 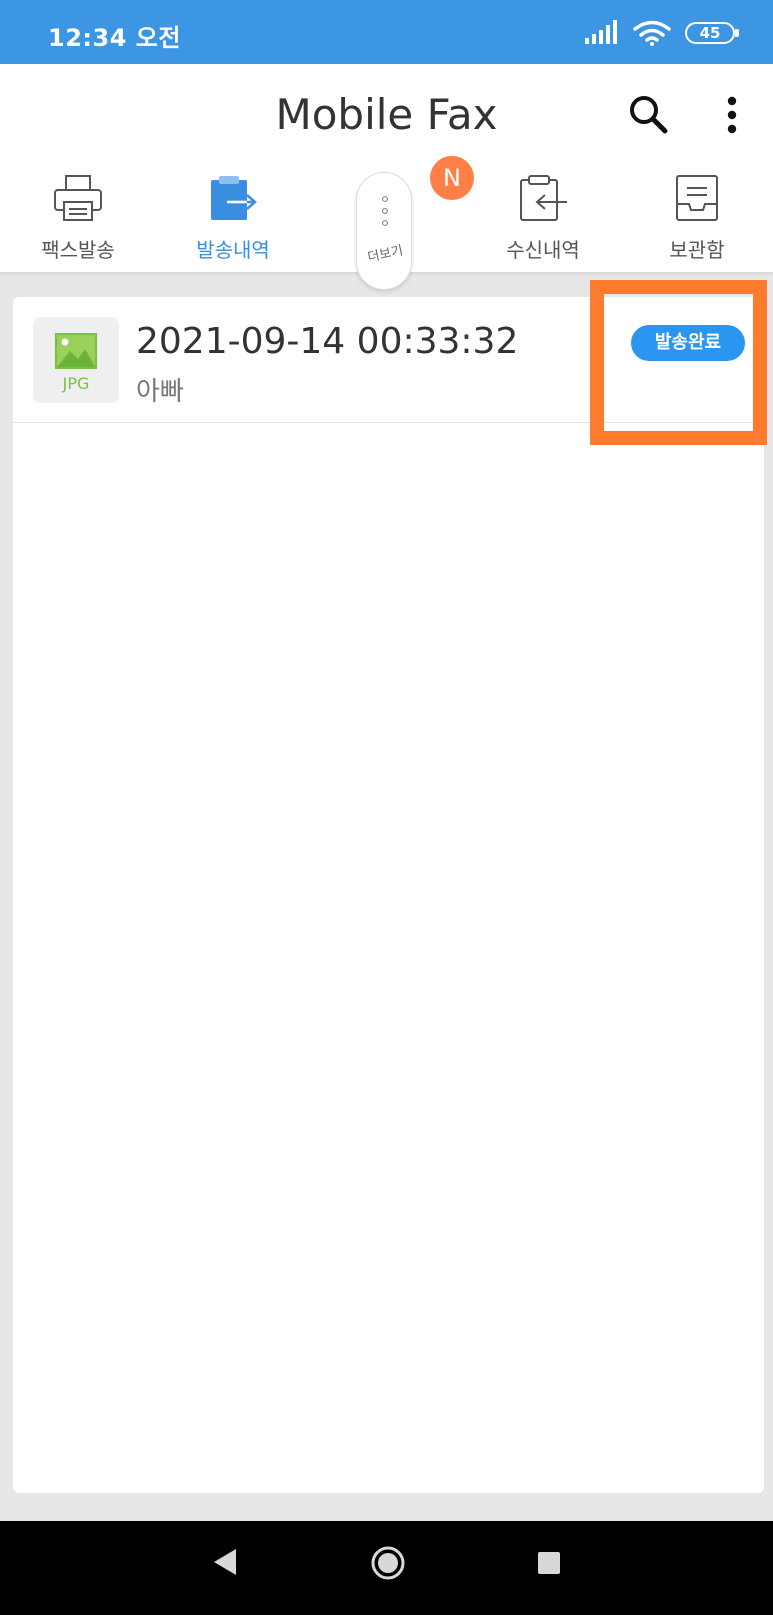 What do you see at coordinates (543, 250) in the screenshot?
I see `tab-label: 수신내역` at bounding box center [543, 250].